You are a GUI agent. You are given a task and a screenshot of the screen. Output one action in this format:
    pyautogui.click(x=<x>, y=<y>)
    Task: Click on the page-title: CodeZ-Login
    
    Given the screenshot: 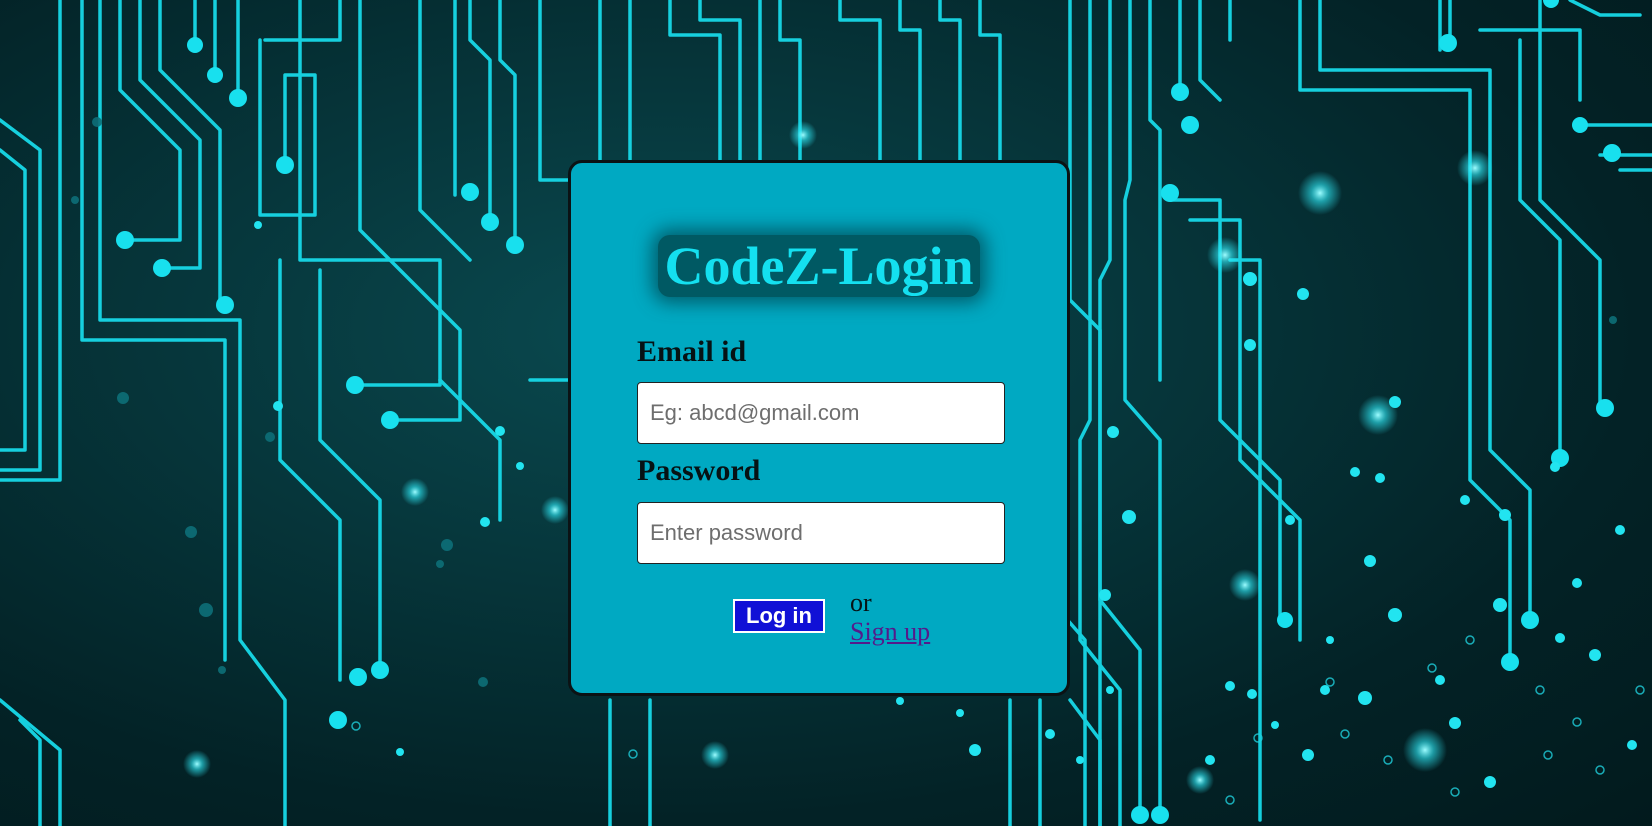 What is the action you would take?
    pyautogui.click(x=819, y=266)
    